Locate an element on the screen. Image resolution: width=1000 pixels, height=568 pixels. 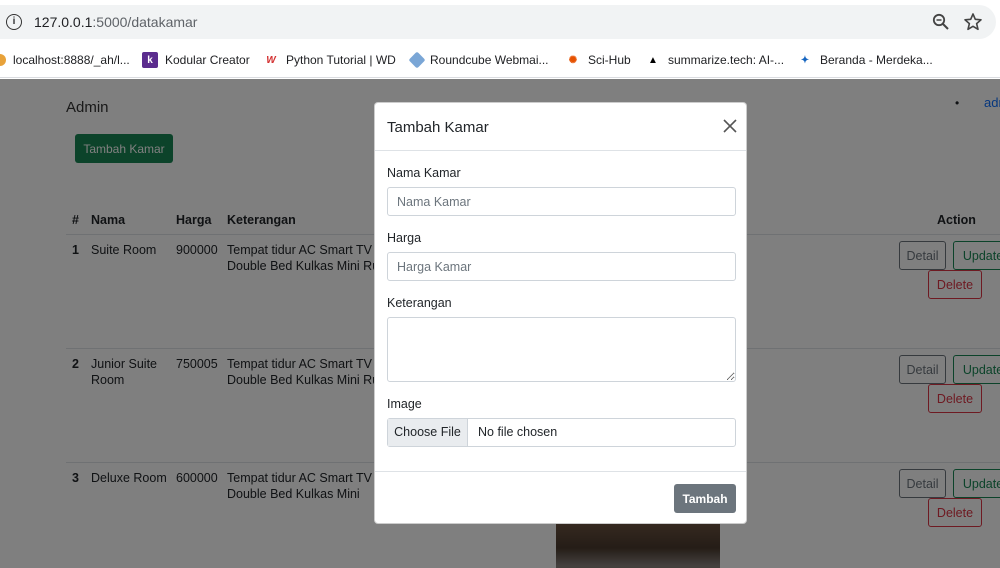
bookmark-label: Kodular Creator is located at coordinates (207, 60).